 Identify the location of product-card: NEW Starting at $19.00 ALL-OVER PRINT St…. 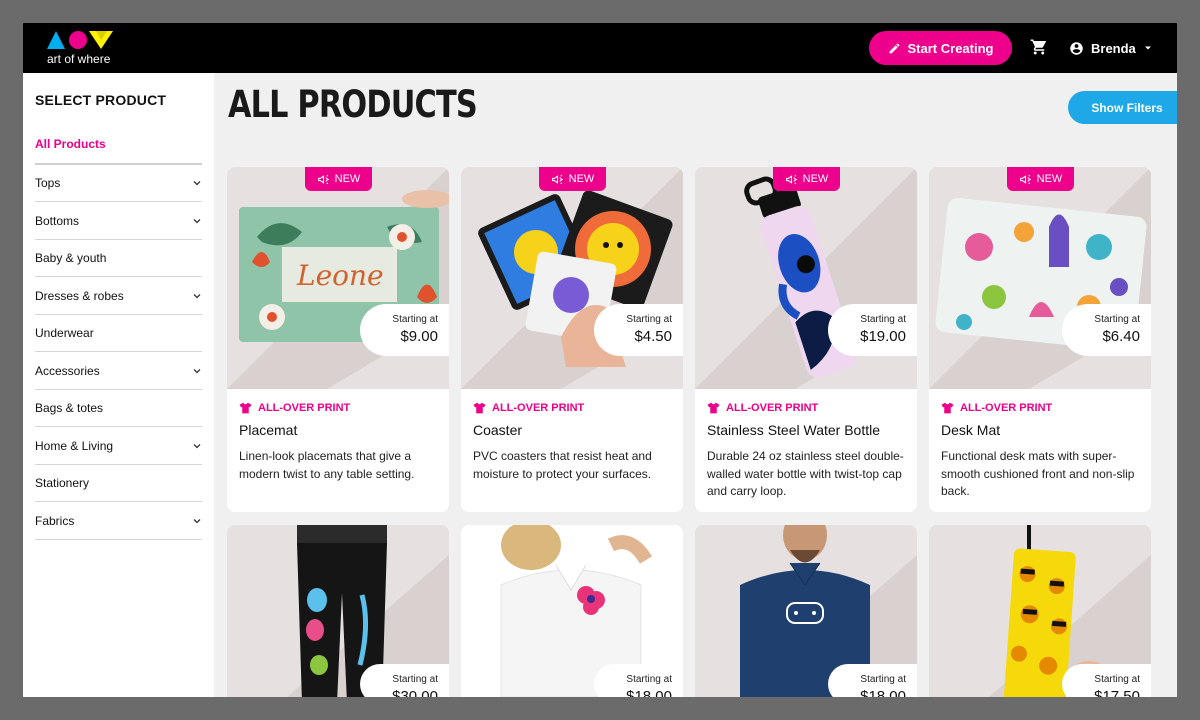
(806, 339).